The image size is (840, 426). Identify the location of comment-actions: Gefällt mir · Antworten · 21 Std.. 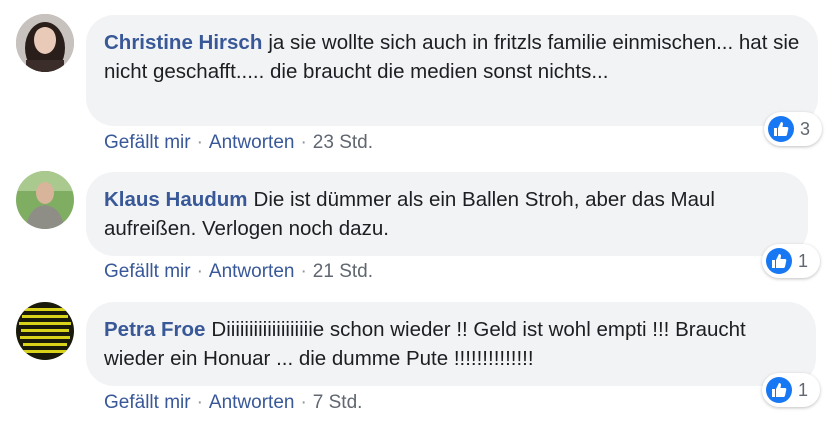
(238, 272).